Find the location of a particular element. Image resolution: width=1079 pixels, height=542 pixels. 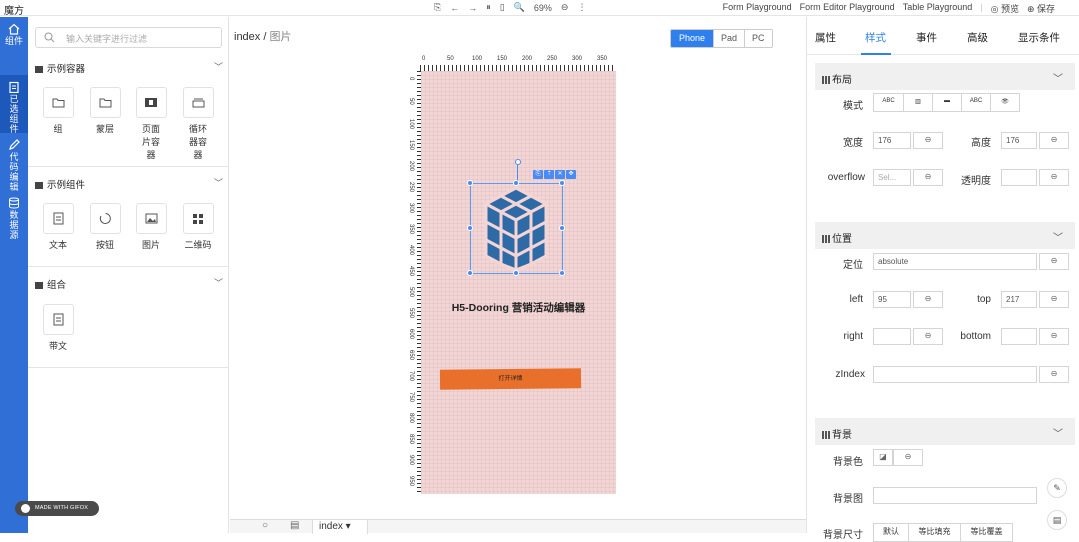

doc-fab: ▤ is located at coordinates (1057, 520).